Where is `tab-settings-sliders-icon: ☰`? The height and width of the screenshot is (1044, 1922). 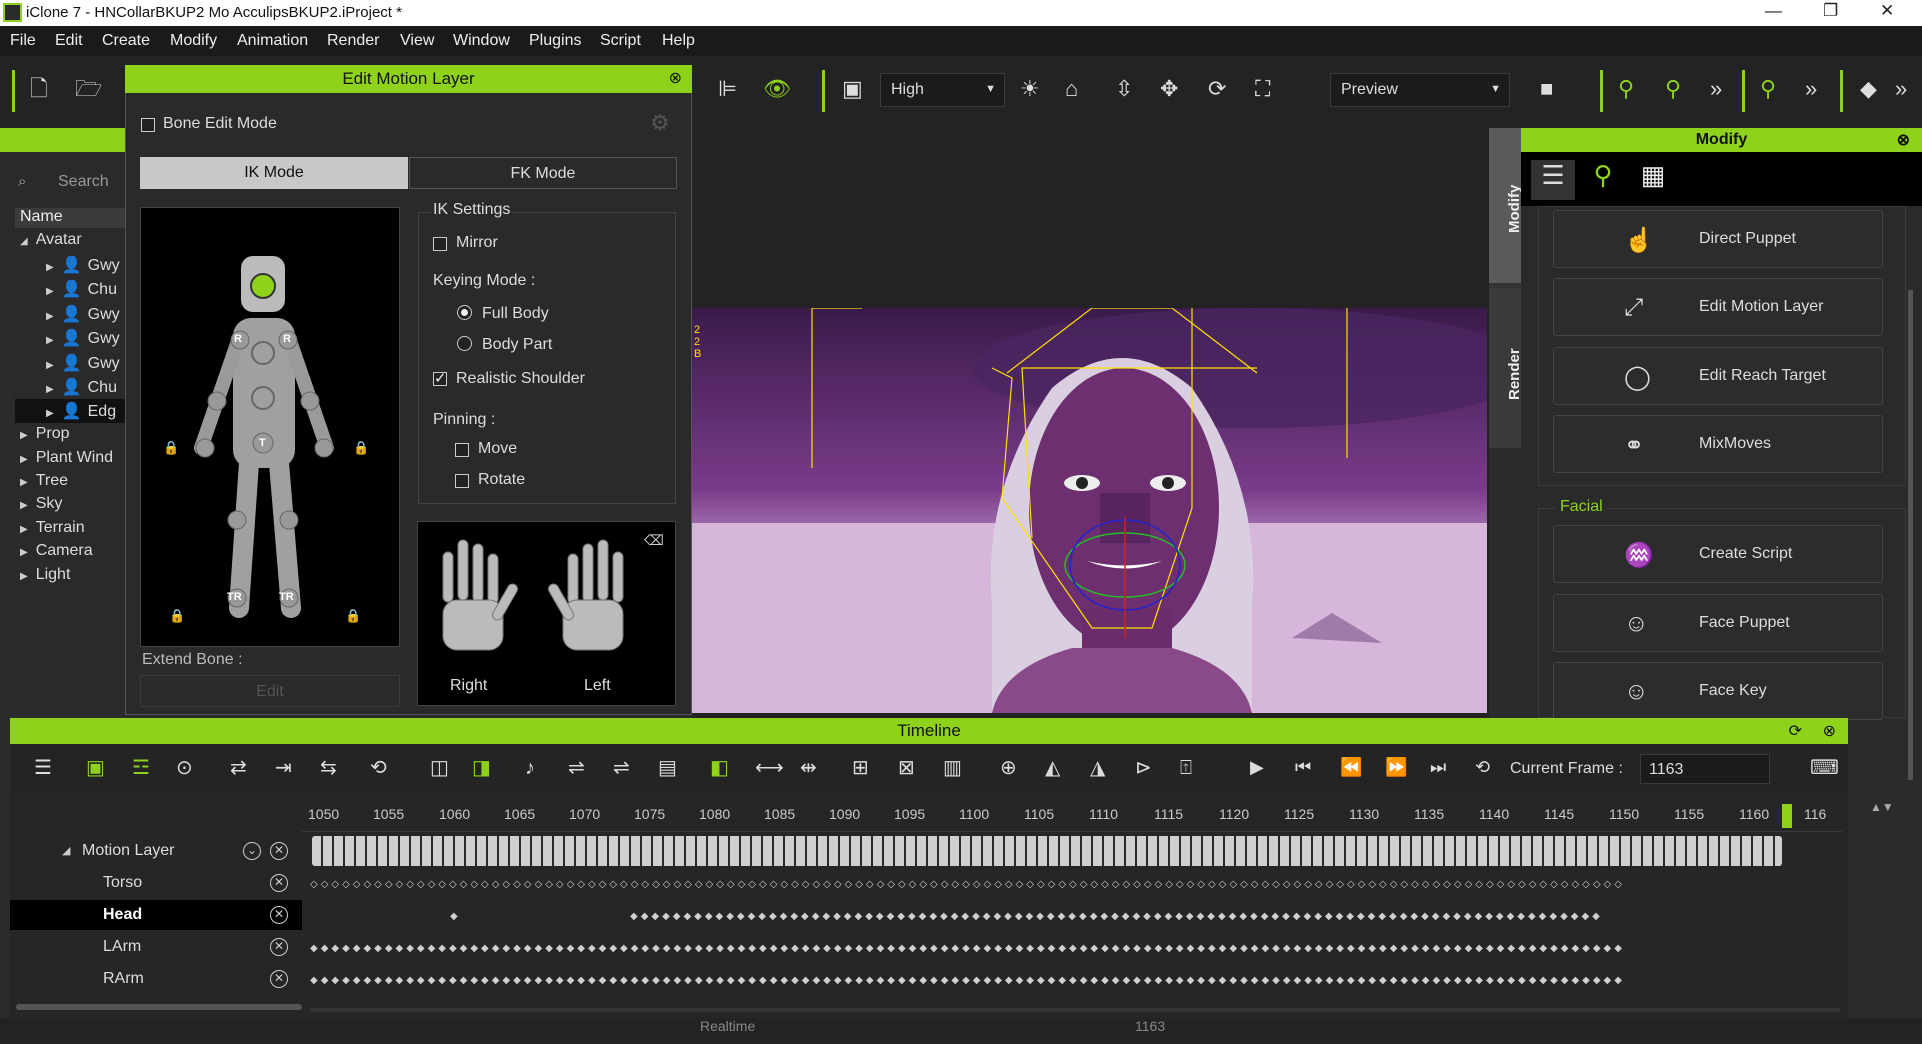 tab-settings-sliders-icon: ☰ is located at coordinates (1553, 180).